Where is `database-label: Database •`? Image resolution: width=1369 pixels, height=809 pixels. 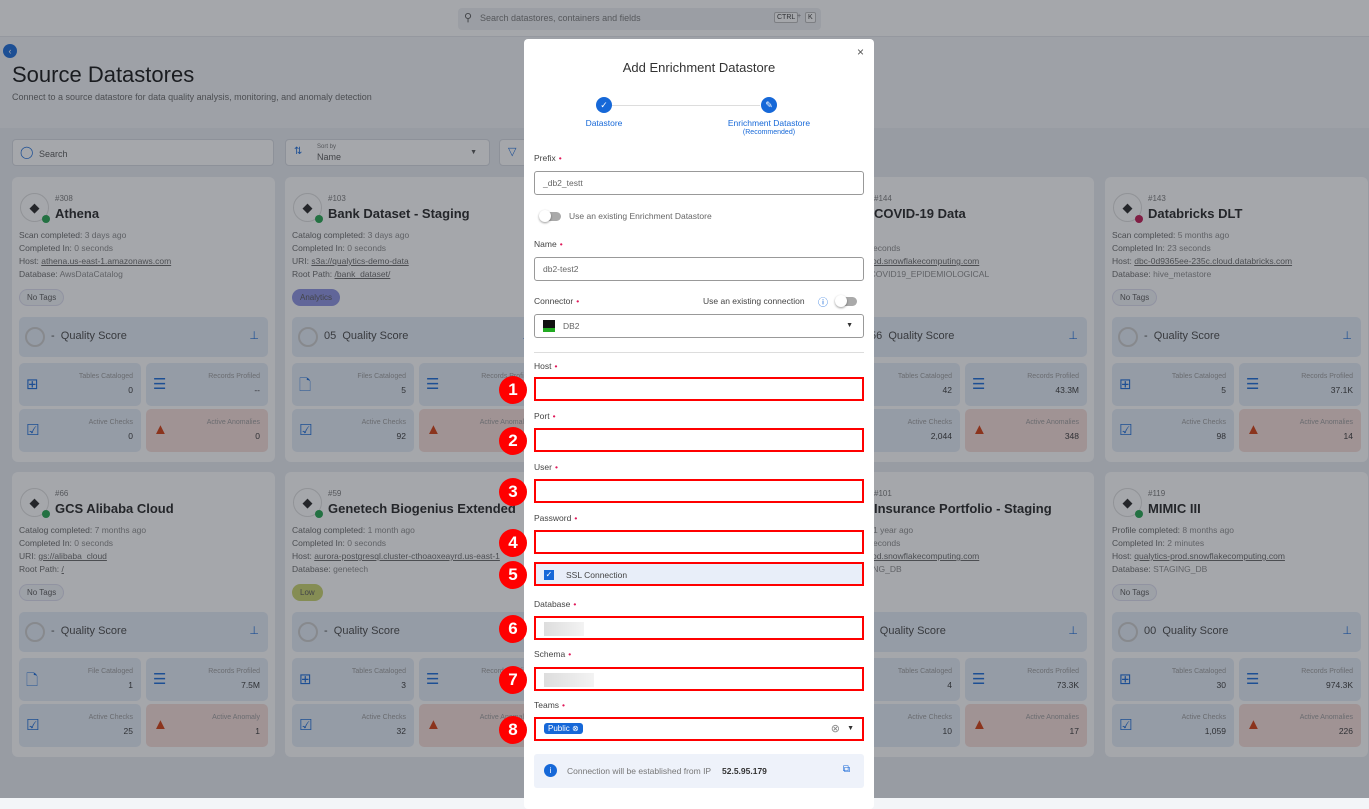 database-label: Database • is located at coordinates (555, 604).